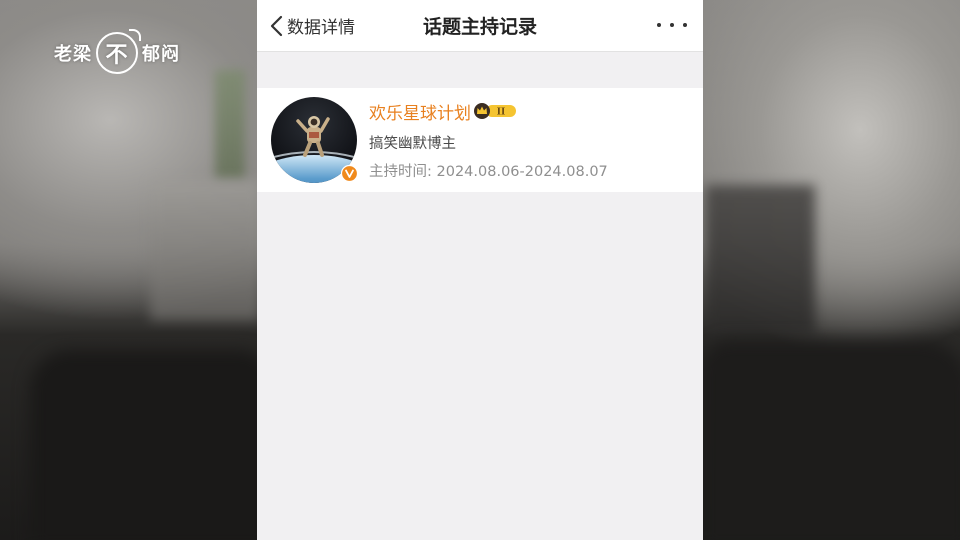 This screenshot has height=540, width=960. Describe the element at coordinates (314, 140) in the screenshot. I see `avatar-container` at that location.